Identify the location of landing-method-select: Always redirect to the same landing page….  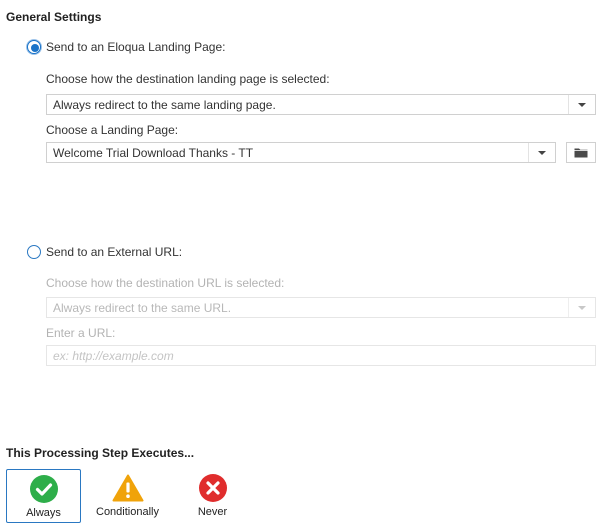
(321, 104).